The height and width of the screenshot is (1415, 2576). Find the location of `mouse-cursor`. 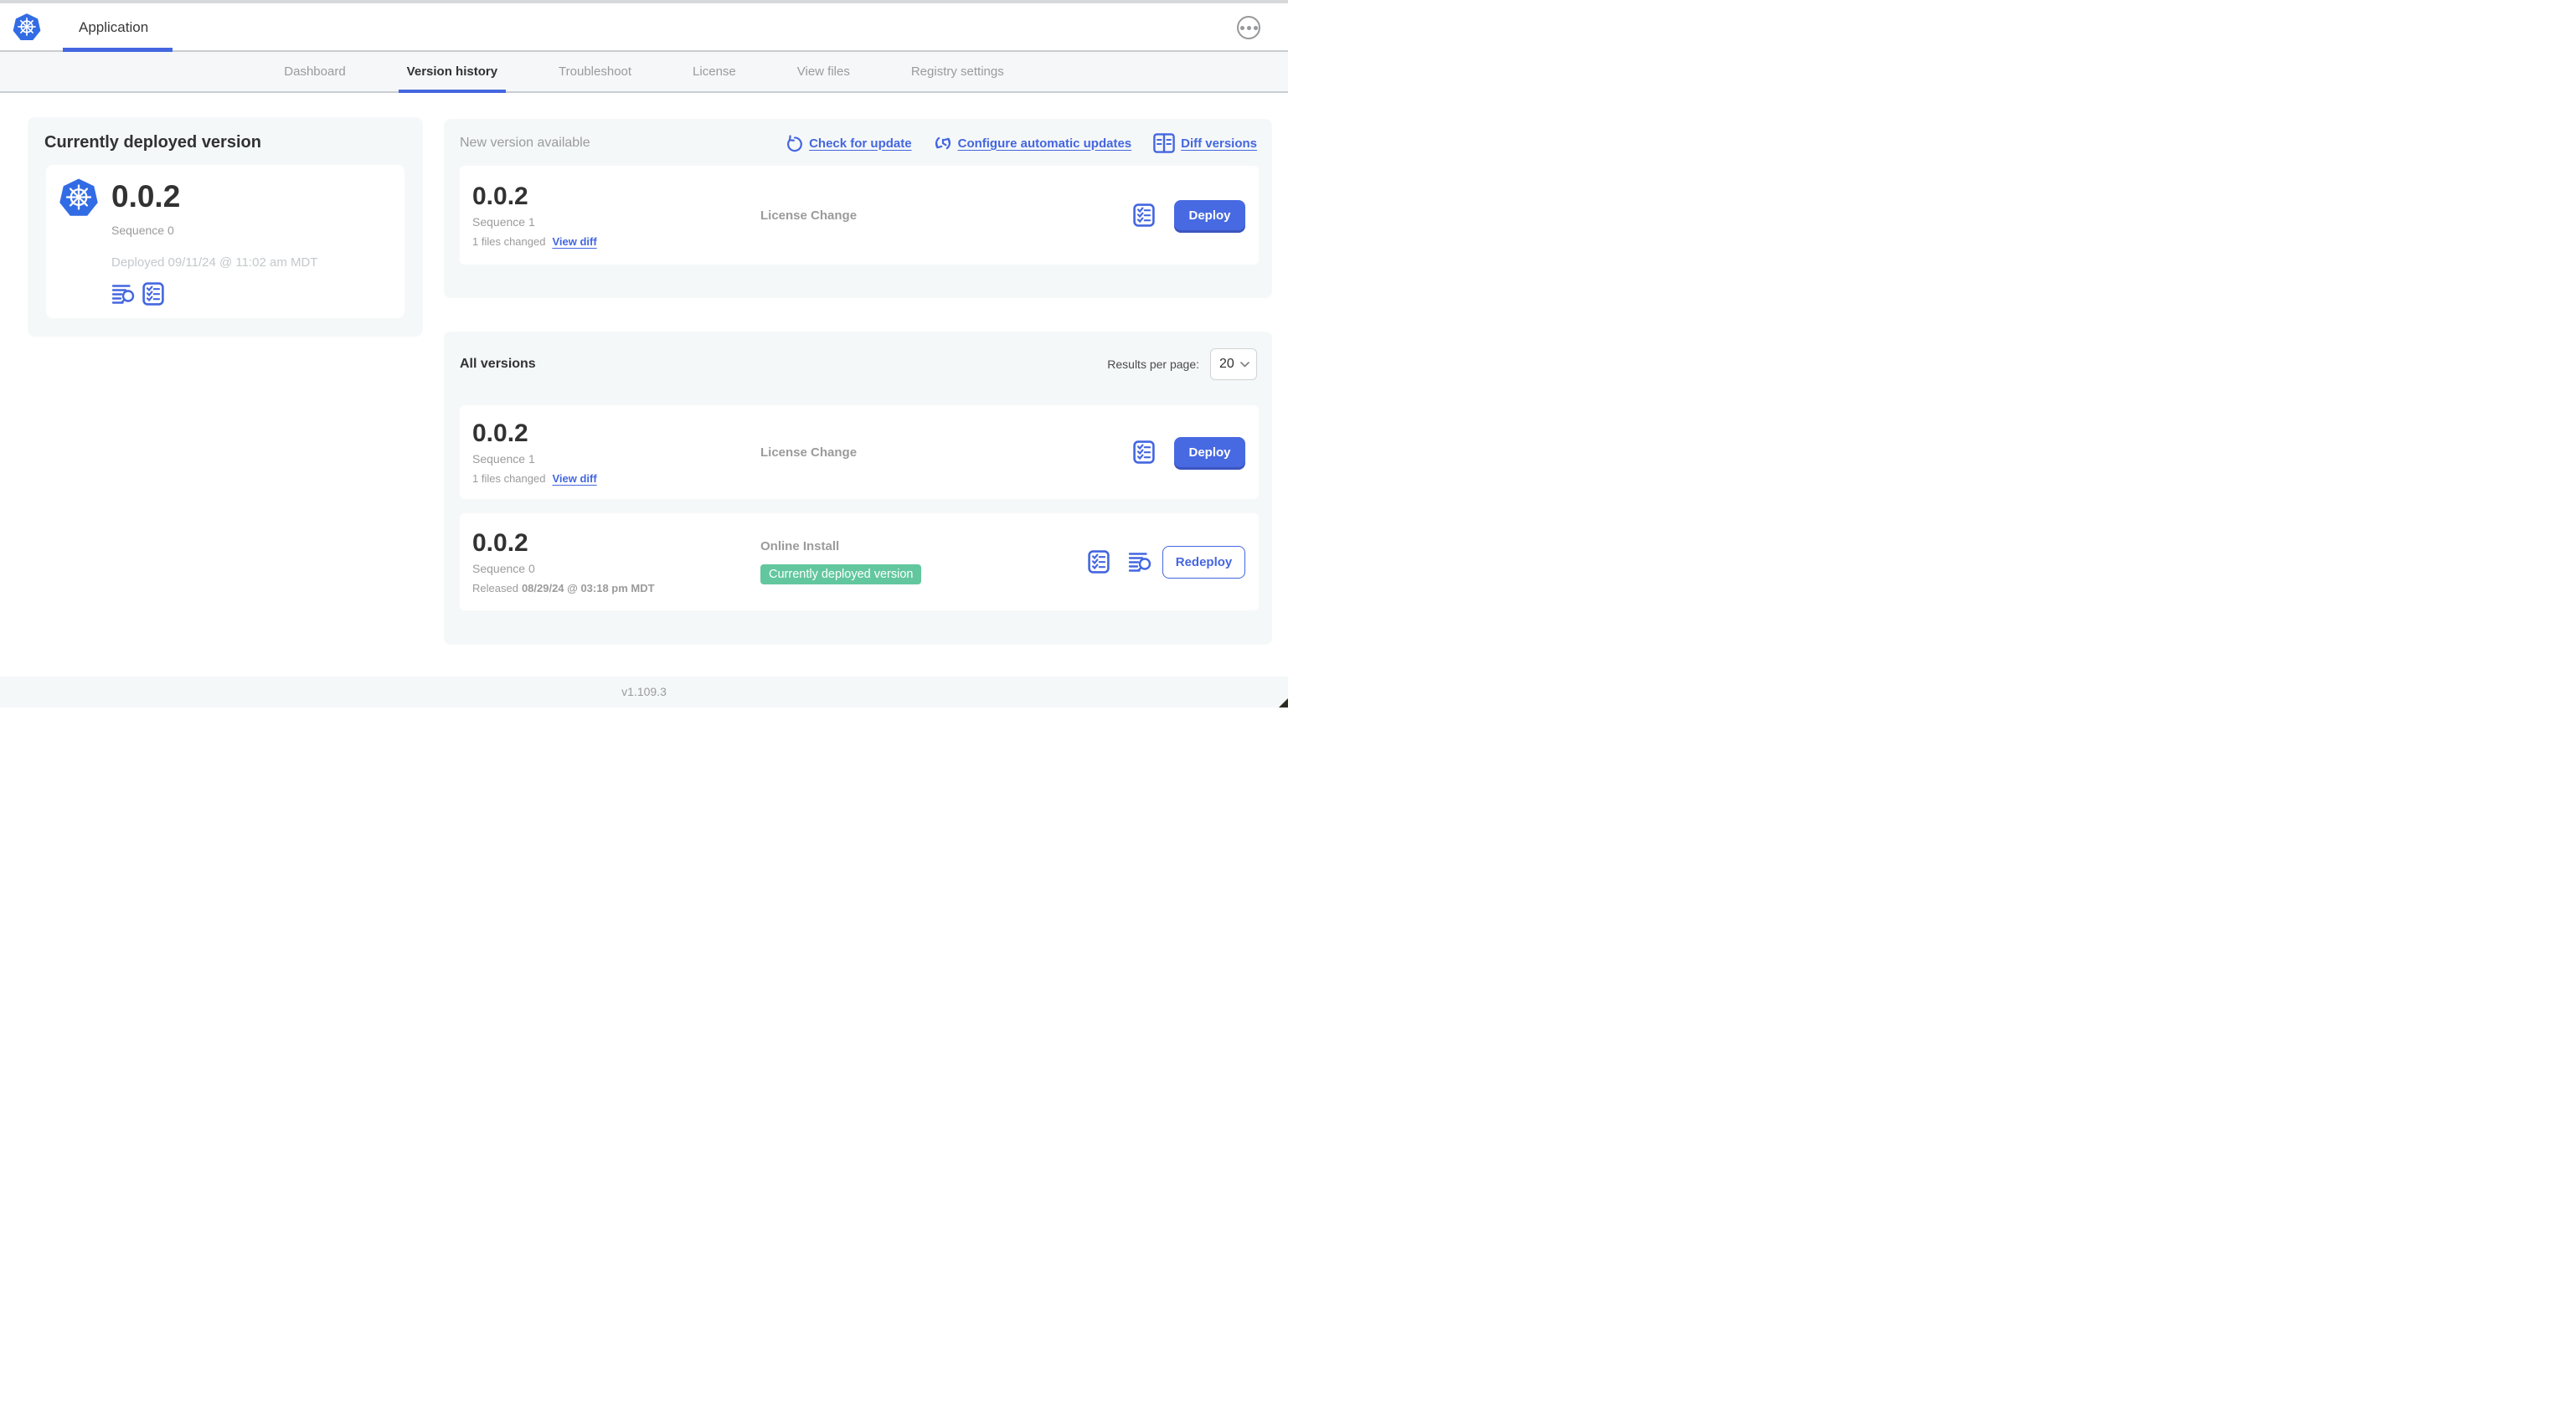

mouse-cursor is located at coordinates (1283, 703).